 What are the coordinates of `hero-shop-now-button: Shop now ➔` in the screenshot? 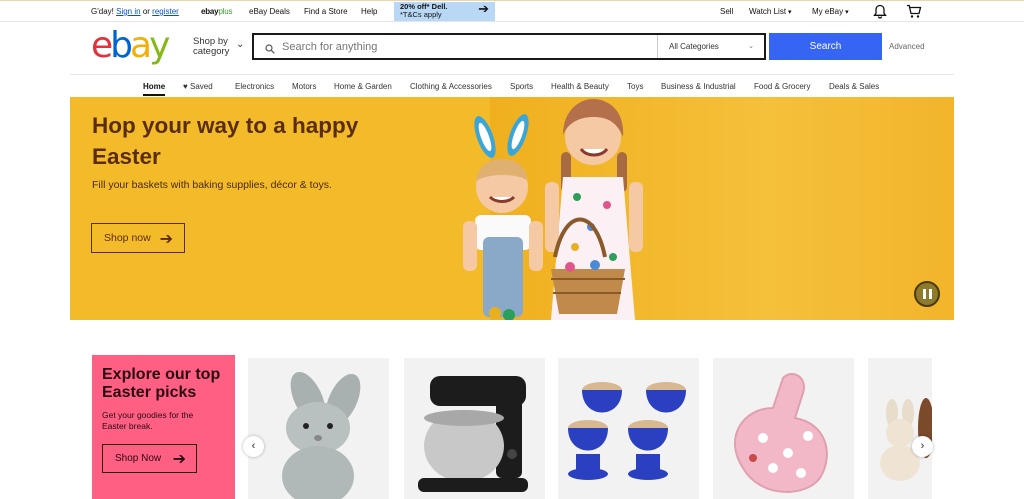 It's located at (138, 238).